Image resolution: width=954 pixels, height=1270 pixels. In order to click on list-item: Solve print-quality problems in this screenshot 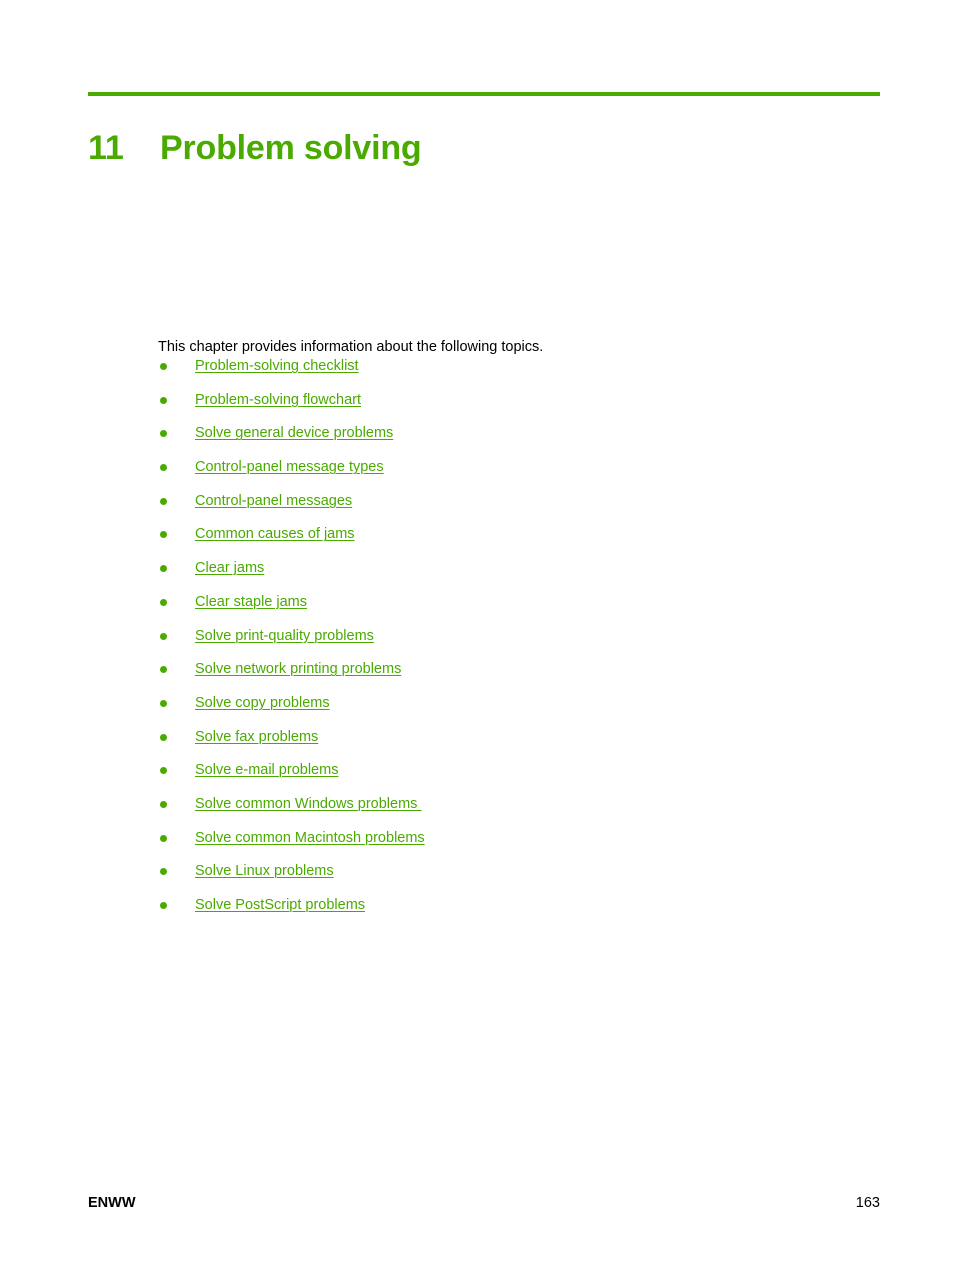, I will do `click(518, 643)`.